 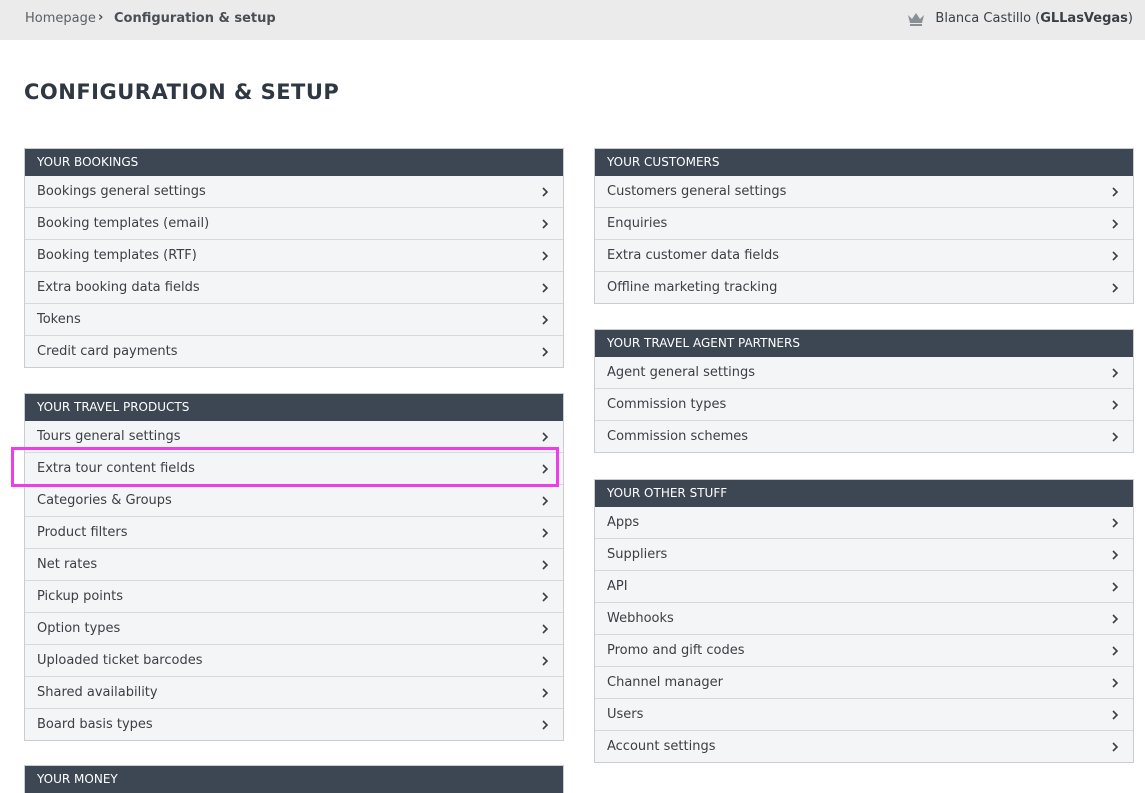 I want to click on menu-item-label: Suppliers, so click(x=637, y=554).